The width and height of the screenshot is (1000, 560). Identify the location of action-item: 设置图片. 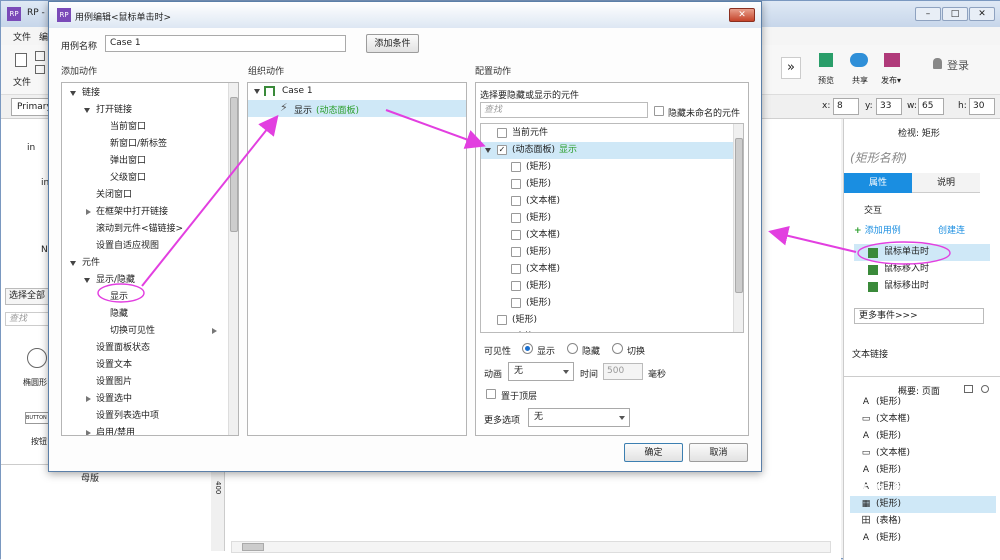
(114, 382).